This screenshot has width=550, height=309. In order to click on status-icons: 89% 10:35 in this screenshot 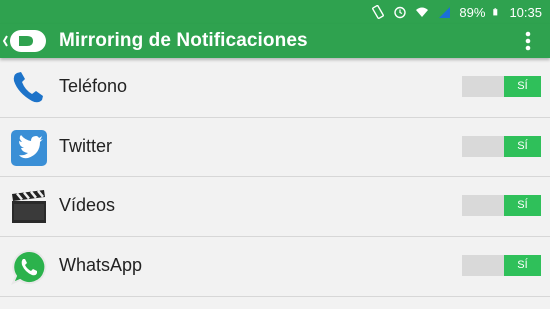, I will do `click(456, 12)`.